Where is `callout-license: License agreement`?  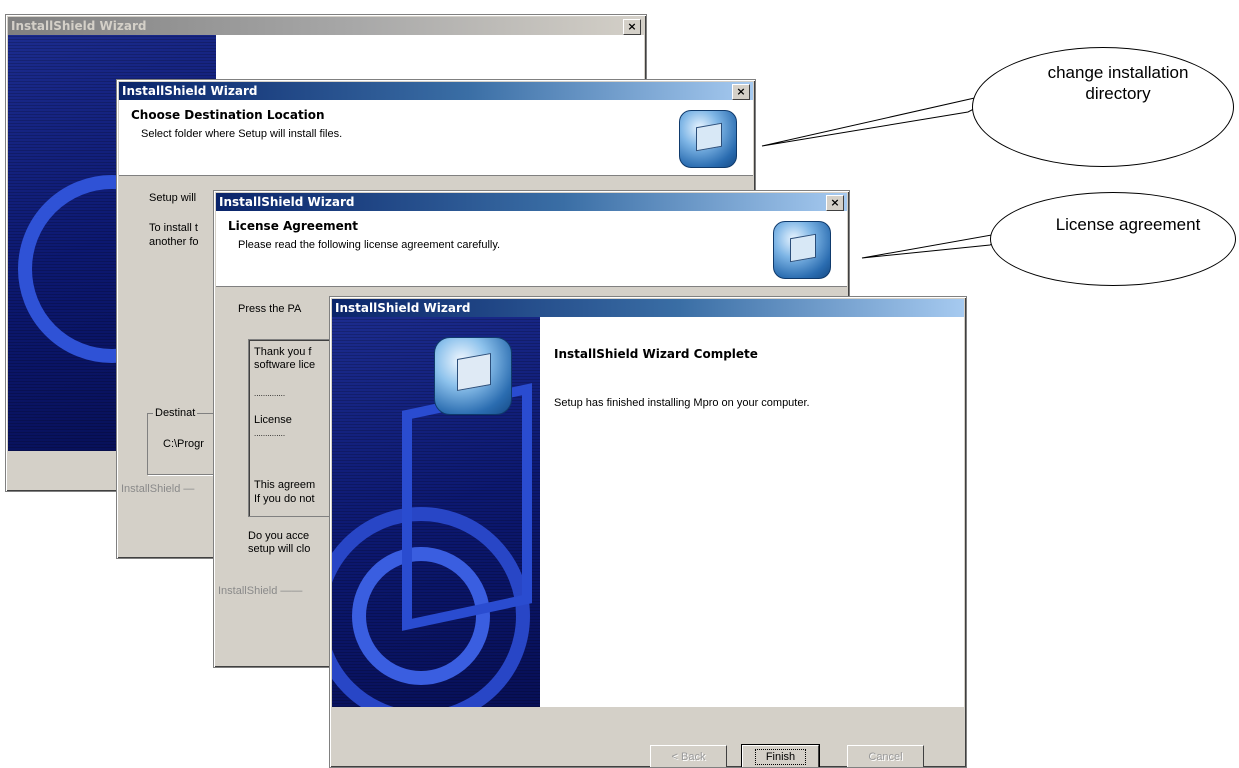 callout-license: License agreement is located at coordinates (1113, 239).